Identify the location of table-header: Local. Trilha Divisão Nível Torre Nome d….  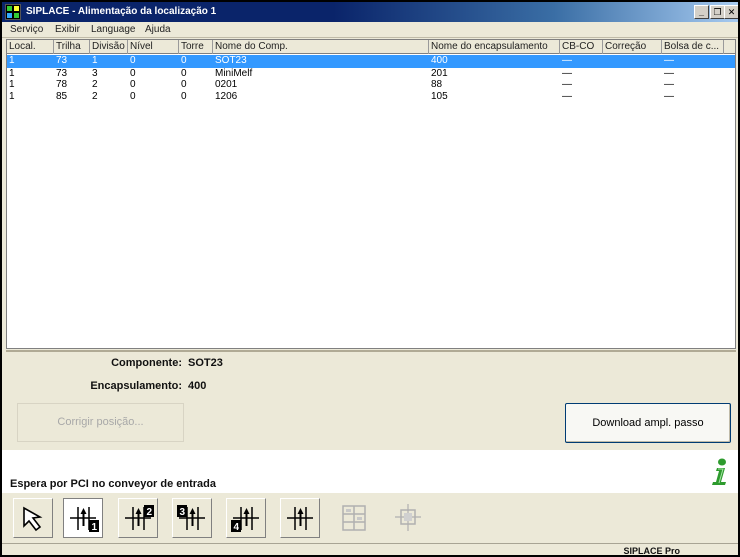
(371, 47).